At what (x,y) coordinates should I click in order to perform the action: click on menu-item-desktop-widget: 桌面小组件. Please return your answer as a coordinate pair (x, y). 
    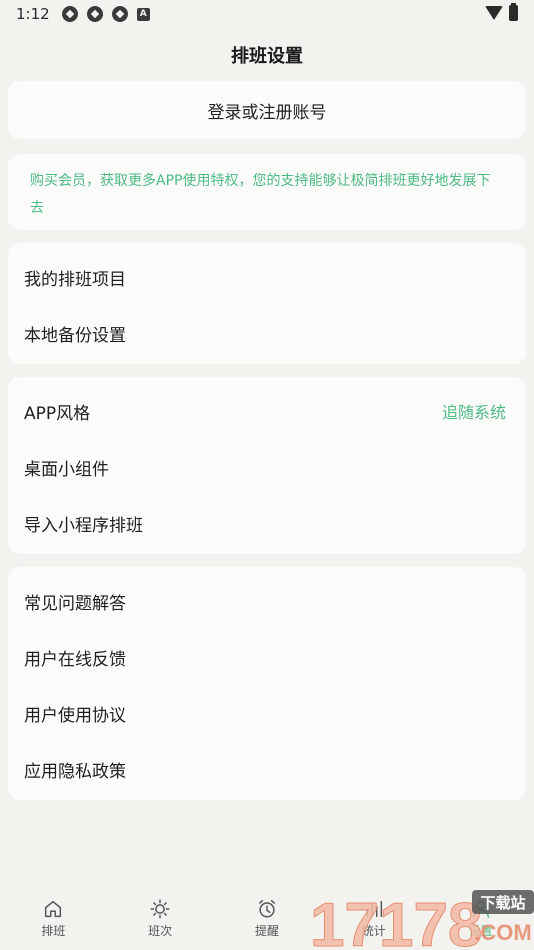
    Looking at the image, I should click on (267, 467).